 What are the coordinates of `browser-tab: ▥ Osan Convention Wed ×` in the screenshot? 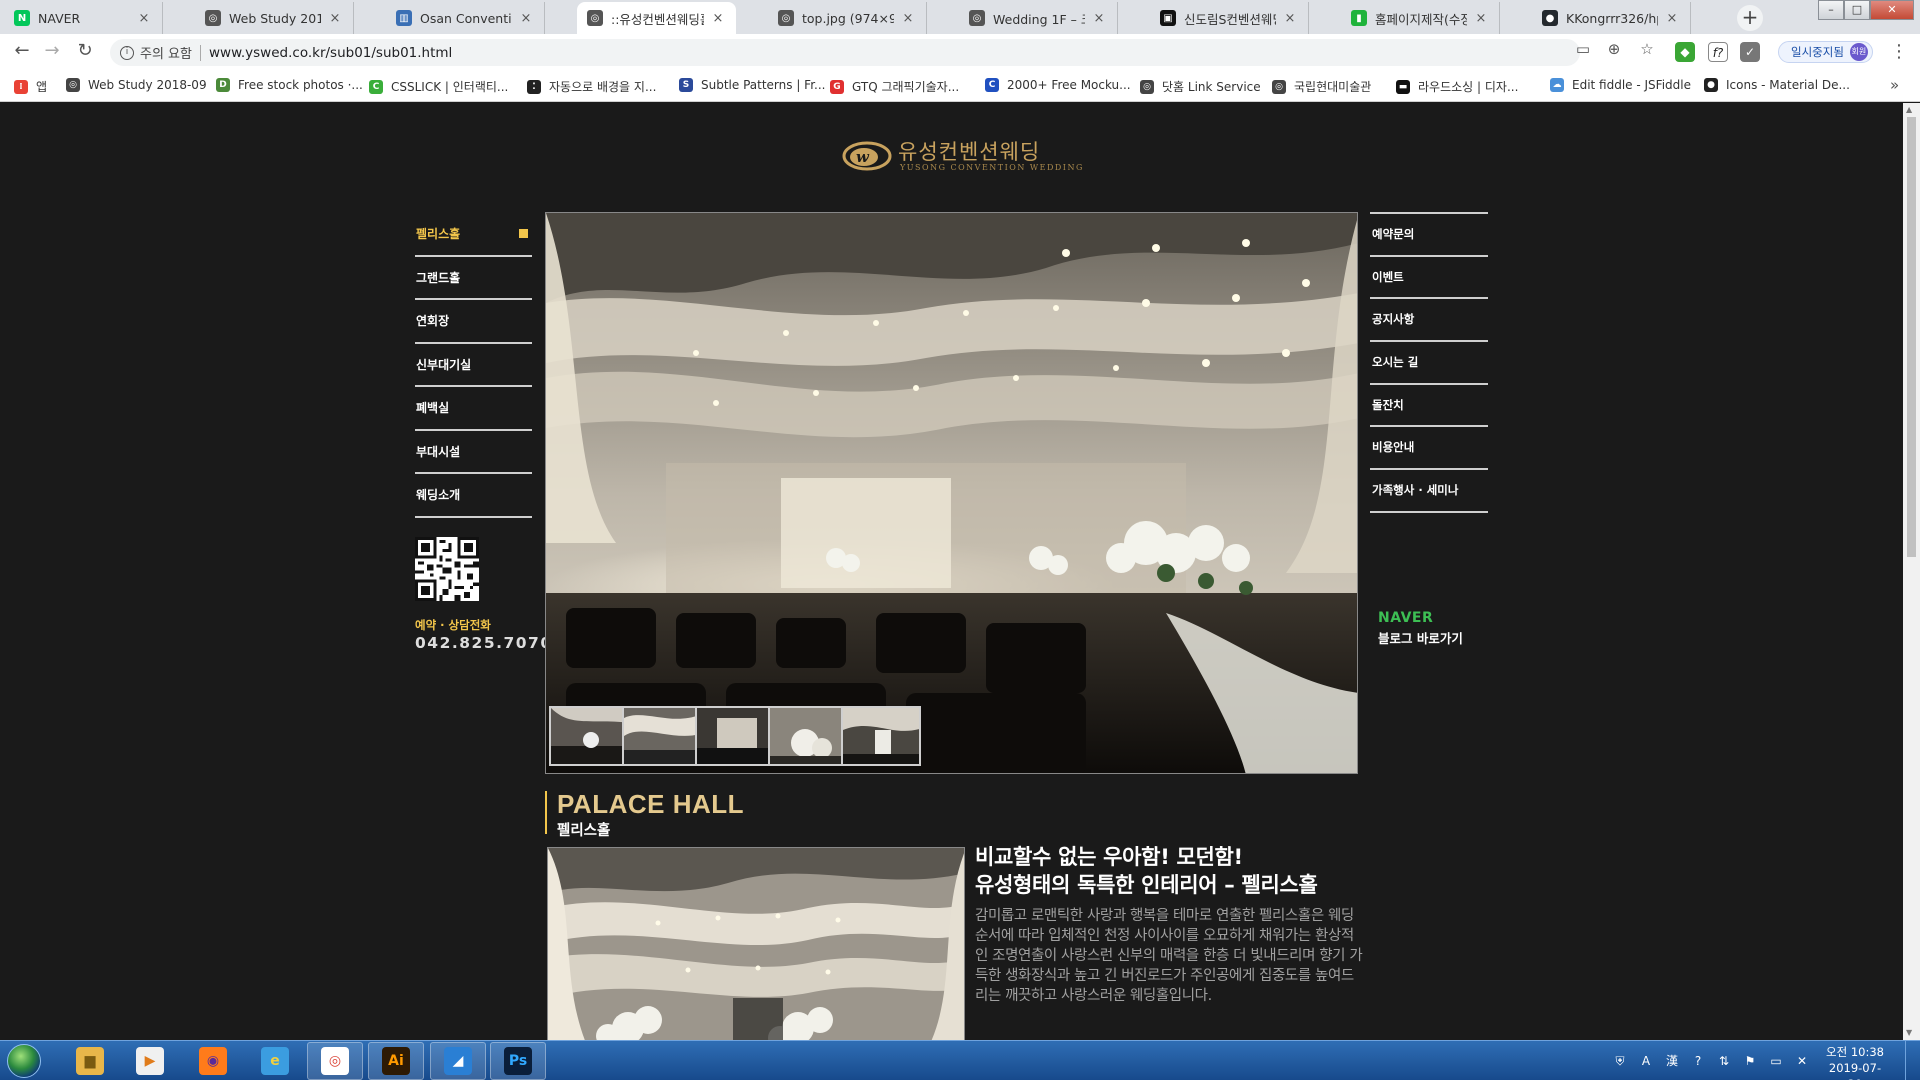 It's located at (465, 18).